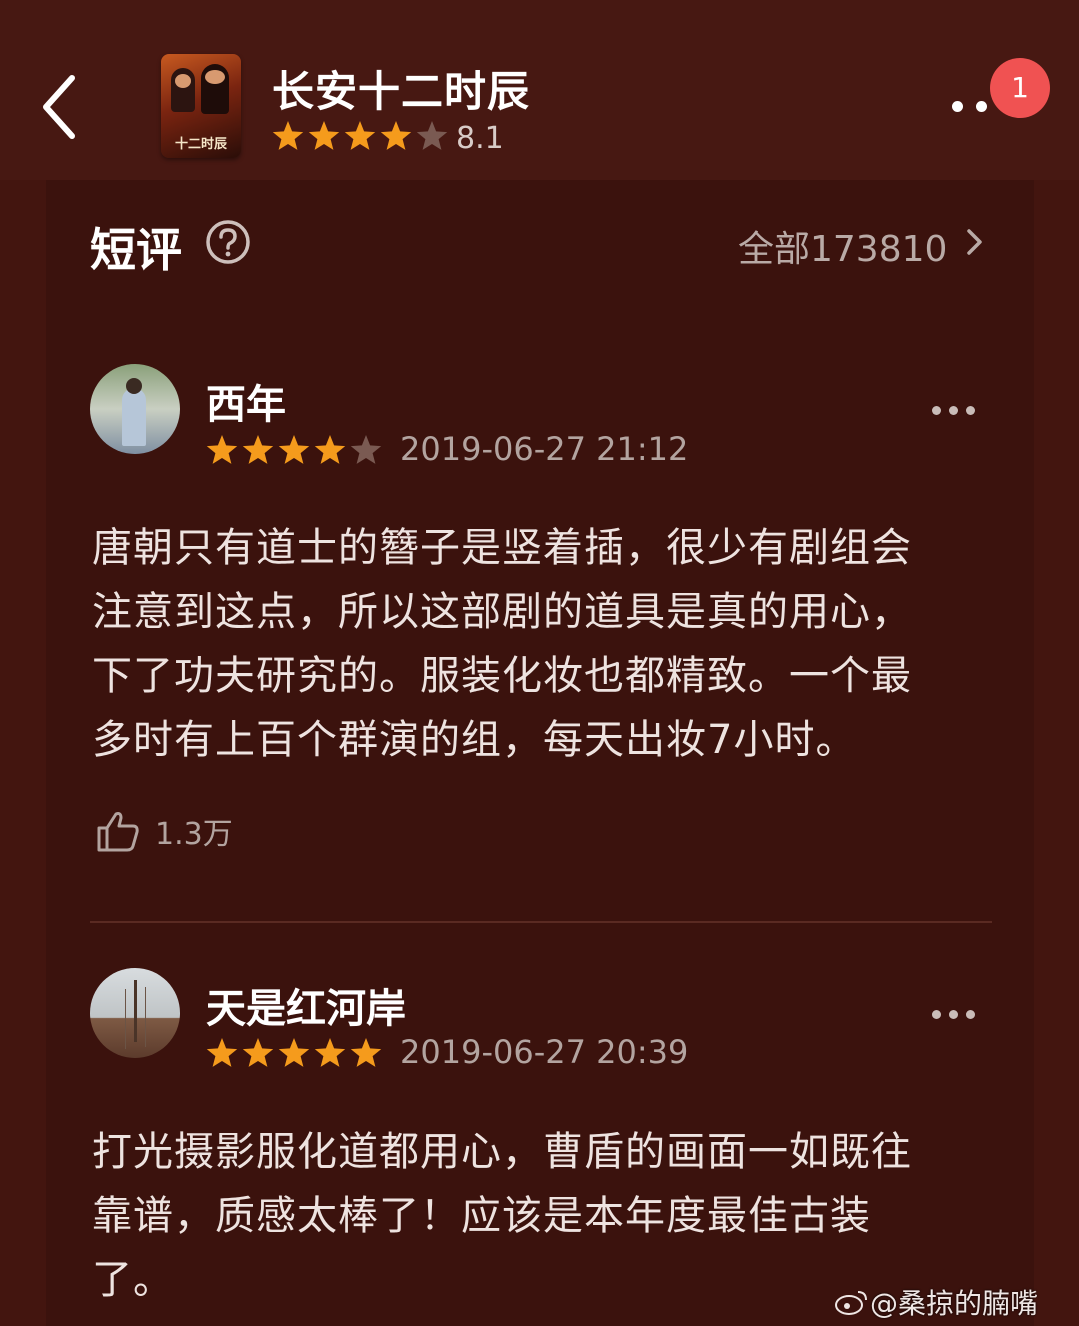 This screenshot has height=1326, width=1079. I want to click on section-title: 短评, so click(136, 250).